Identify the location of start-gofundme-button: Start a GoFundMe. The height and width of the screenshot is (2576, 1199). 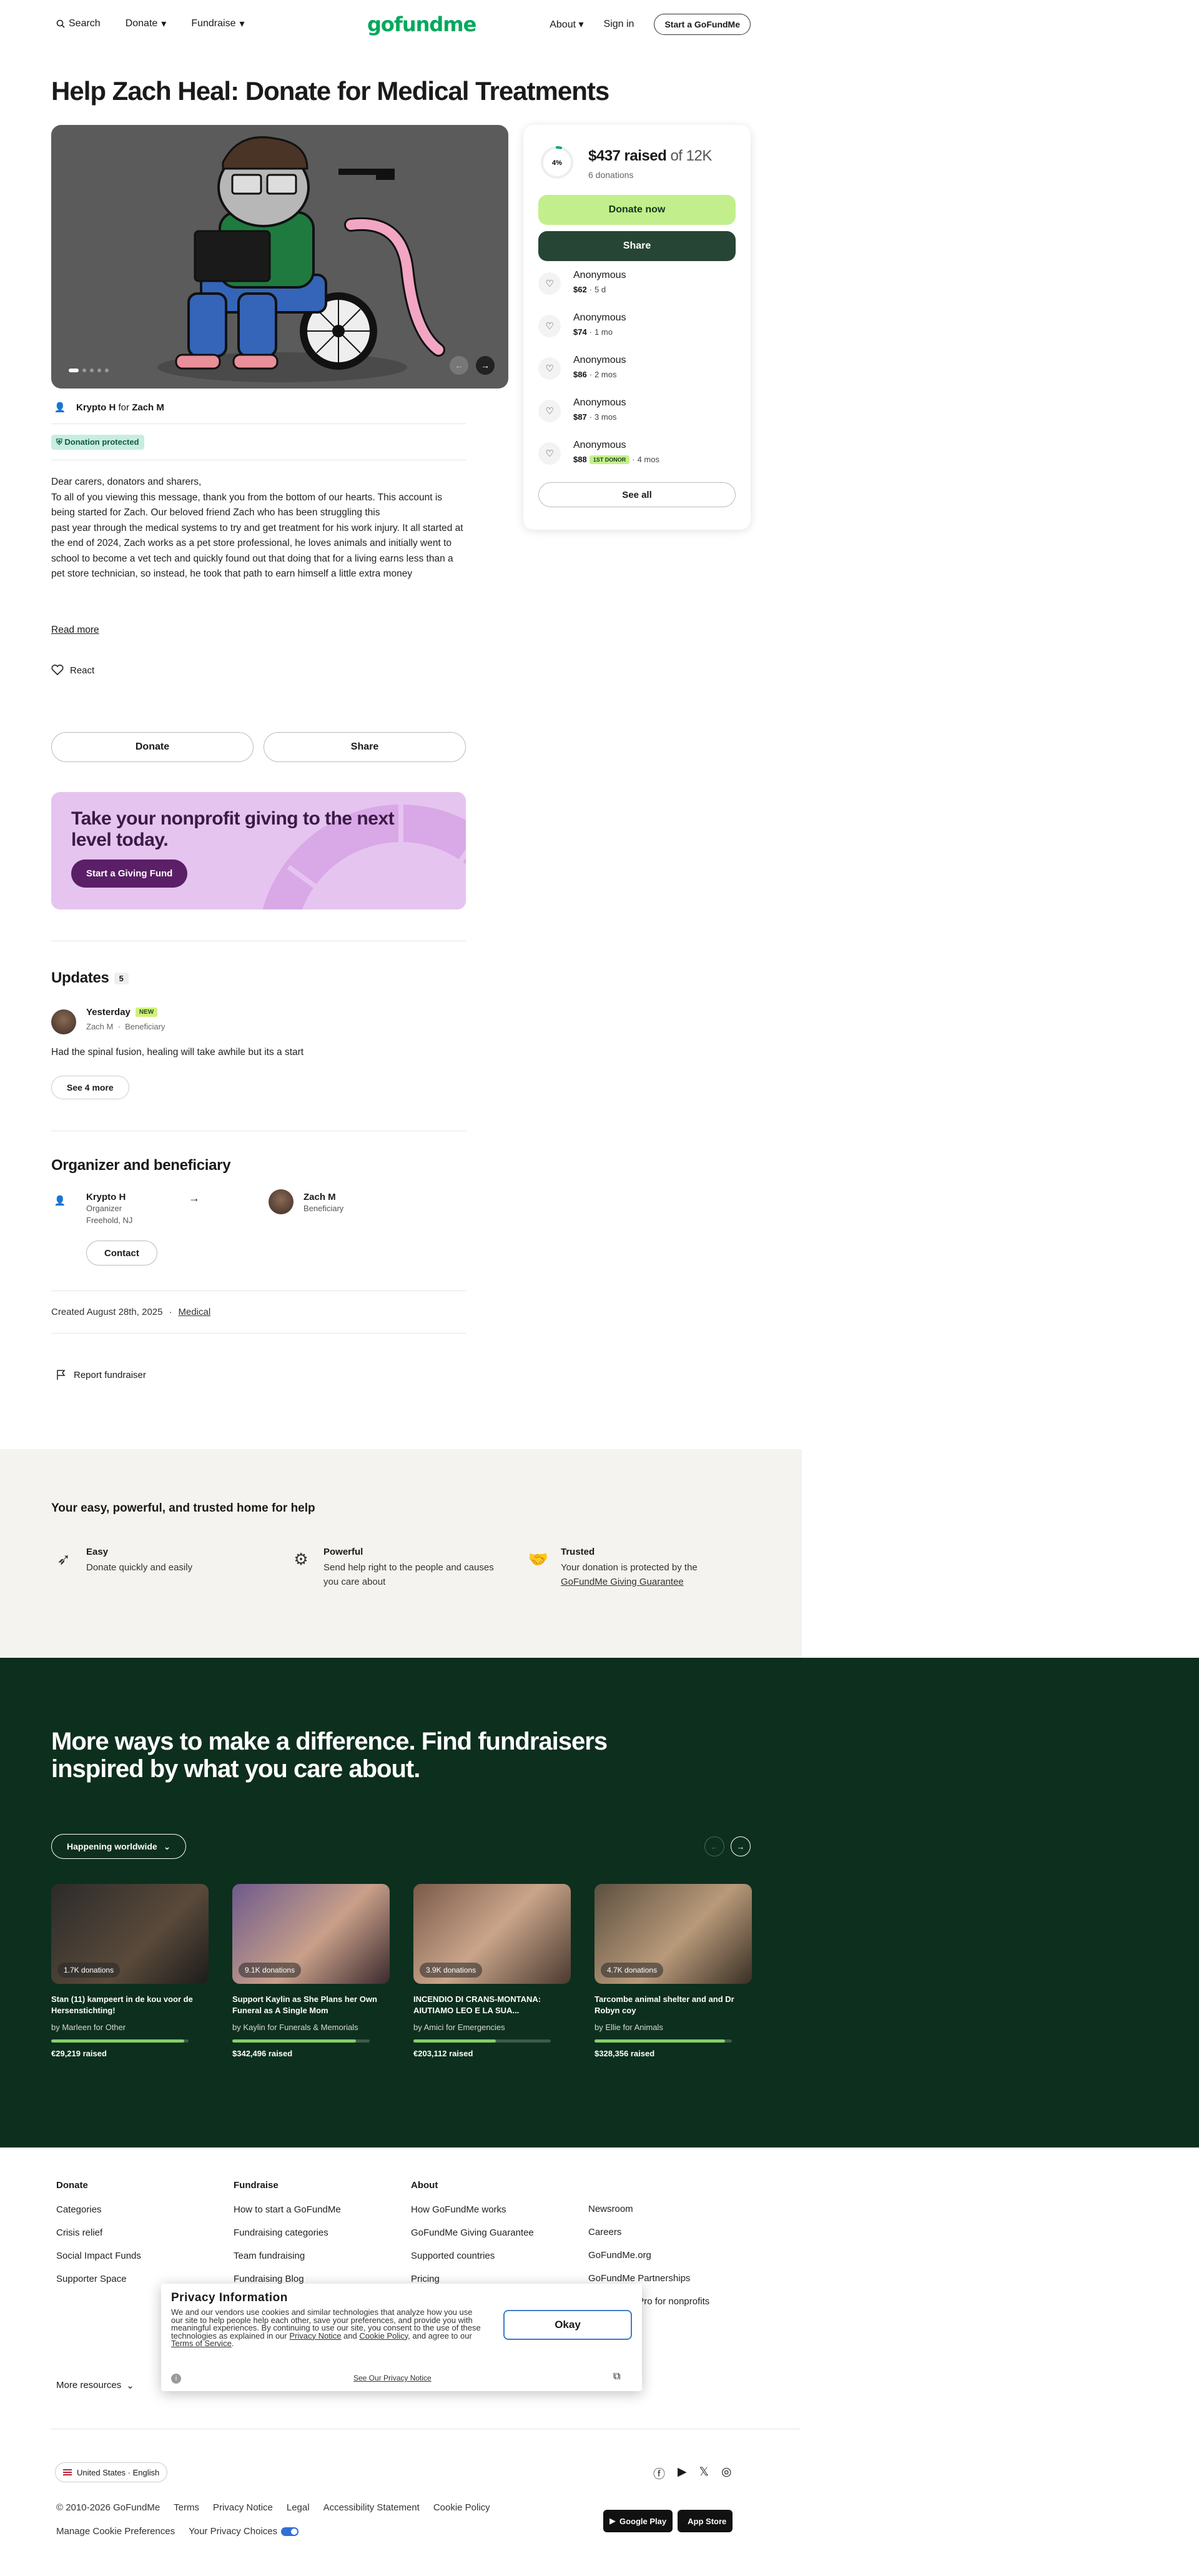
(702, 24).